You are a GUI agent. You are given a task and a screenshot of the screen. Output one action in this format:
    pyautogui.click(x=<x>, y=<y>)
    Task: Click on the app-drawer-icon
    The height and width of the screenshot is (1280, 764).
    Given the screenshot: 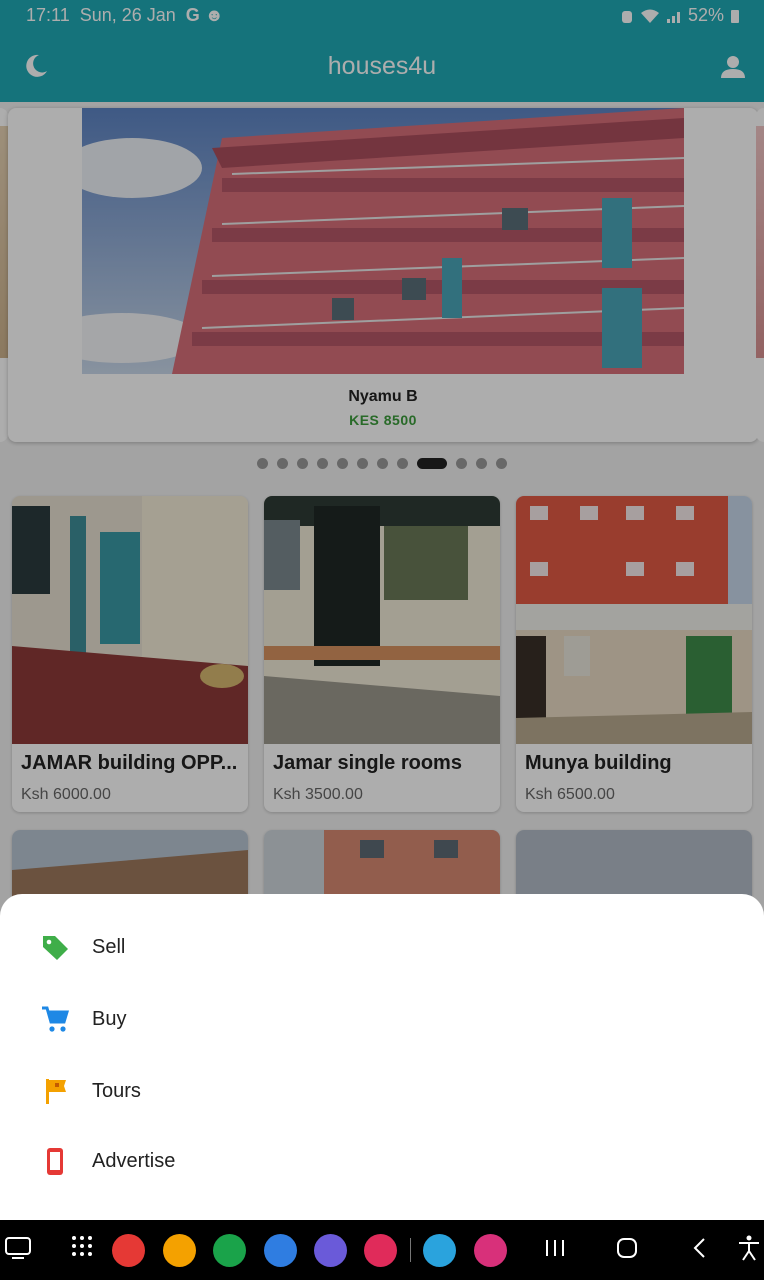 What is the action you would take?
    pyautogui.click(x=82, y=1246)
    